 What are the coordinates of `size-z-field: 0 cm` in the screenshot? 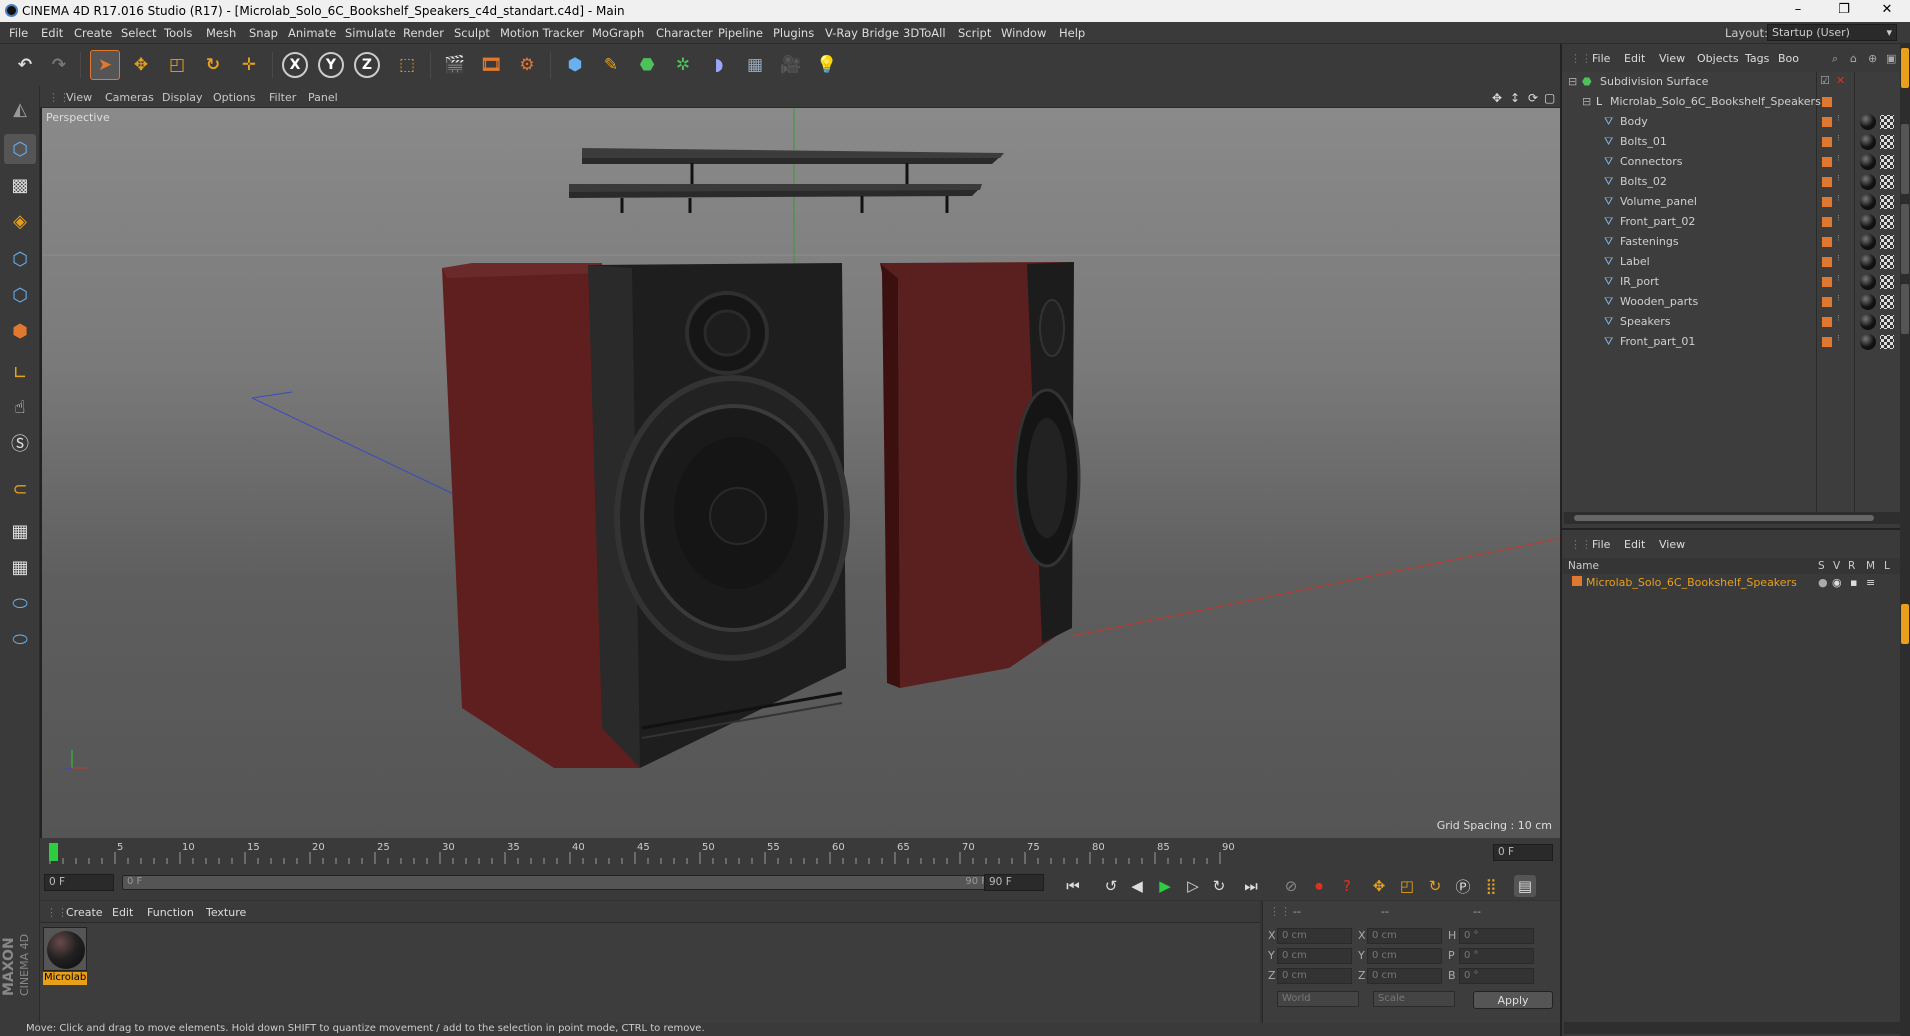 It's located at (1404, 976).